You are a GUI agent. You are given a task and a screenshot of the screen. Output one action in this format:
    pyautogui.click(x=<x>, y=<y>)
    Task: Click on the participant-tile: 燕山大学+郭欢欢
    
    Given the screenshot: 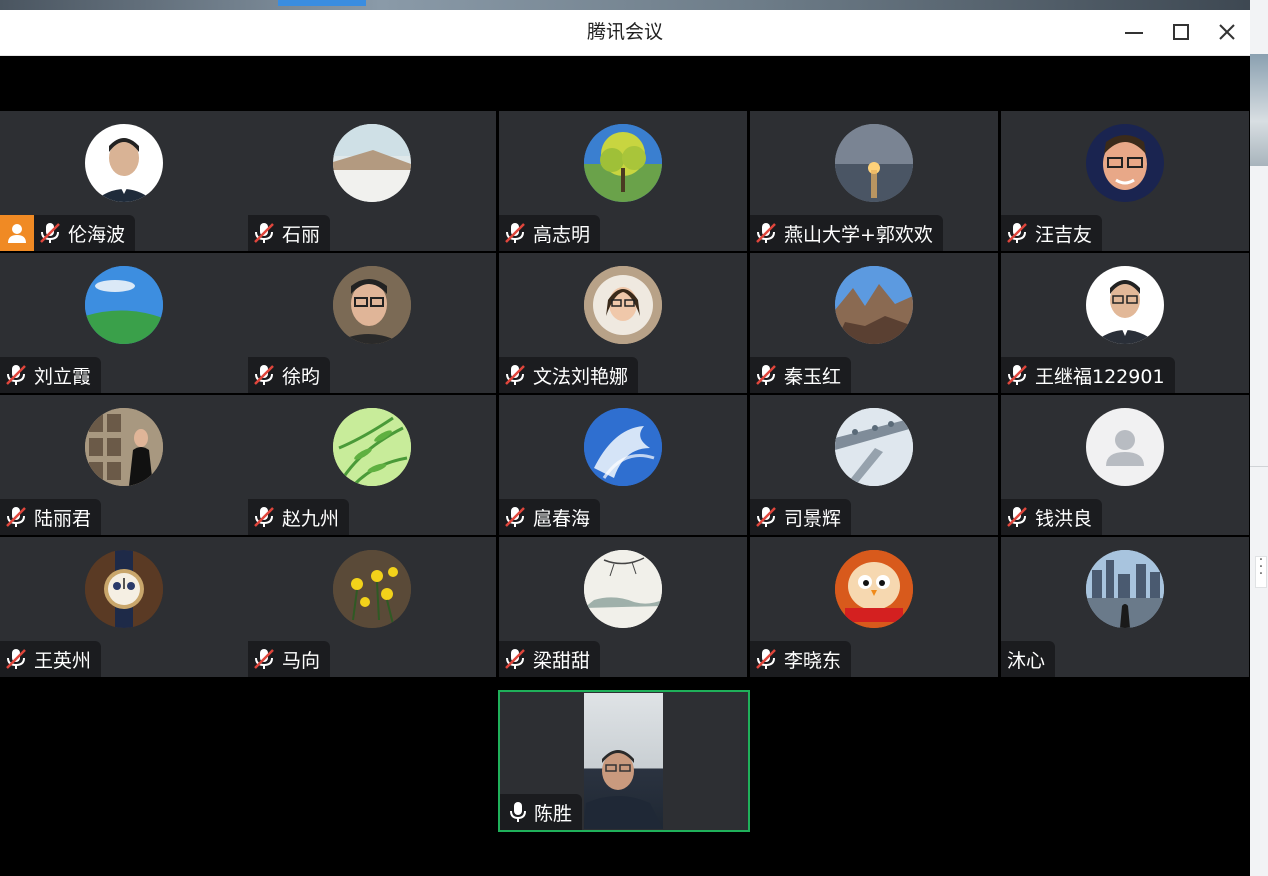 What is the action you would take?
    pyautogui.click(x=874, y=181)
    